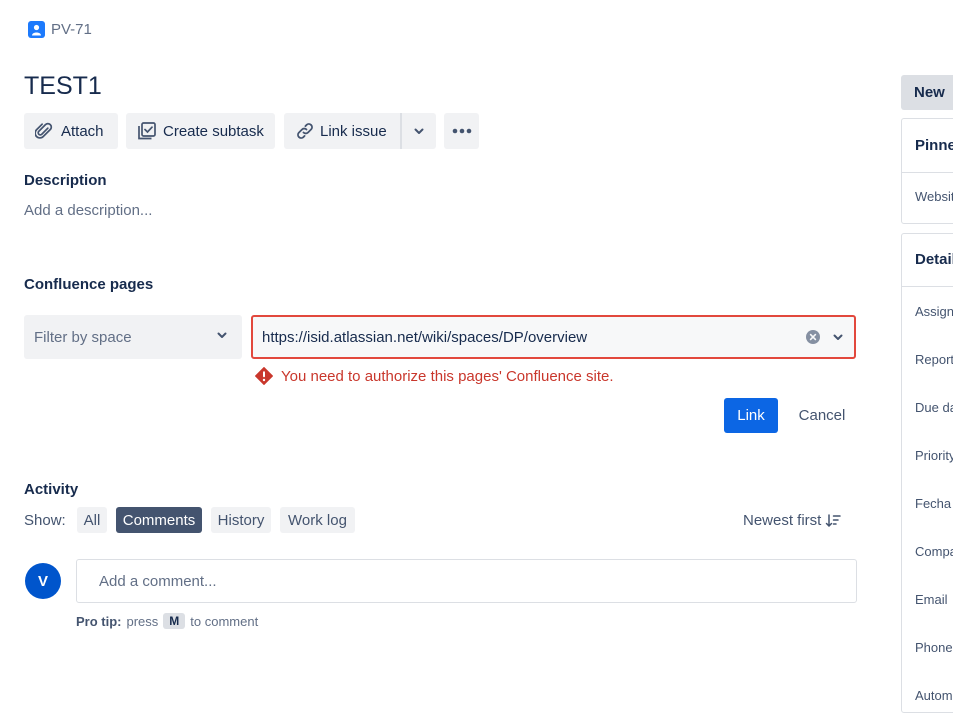 Image resolution: width=953 pixels, height=713 pixels. What do you see at coordinates (213, 131) in the screenshot?
I see `create-subtask-label: Create subtask` at bounding box center [213, 131].